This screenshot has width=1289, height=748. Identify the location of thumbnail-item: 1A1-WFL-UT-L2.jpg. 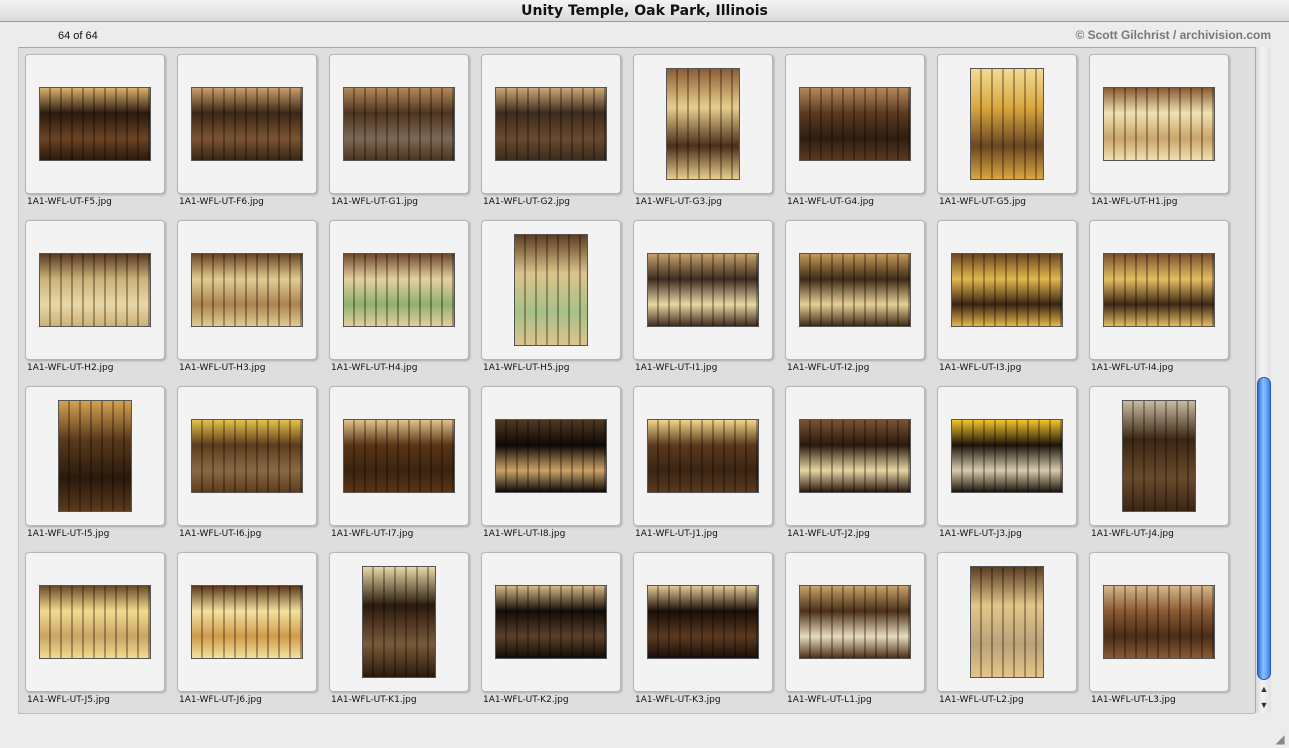
(1013, 632).